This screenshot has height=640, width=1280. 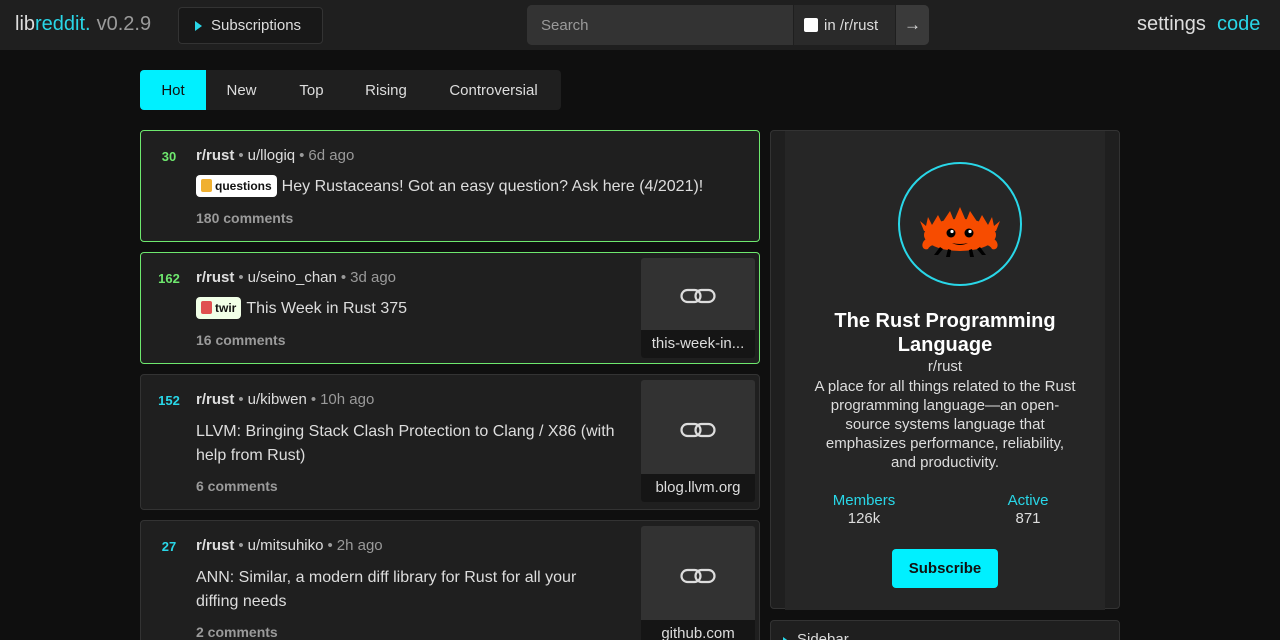 I want to click on restrict-subreddit-toggle: in /r/rust, so click(x=844, y=25).